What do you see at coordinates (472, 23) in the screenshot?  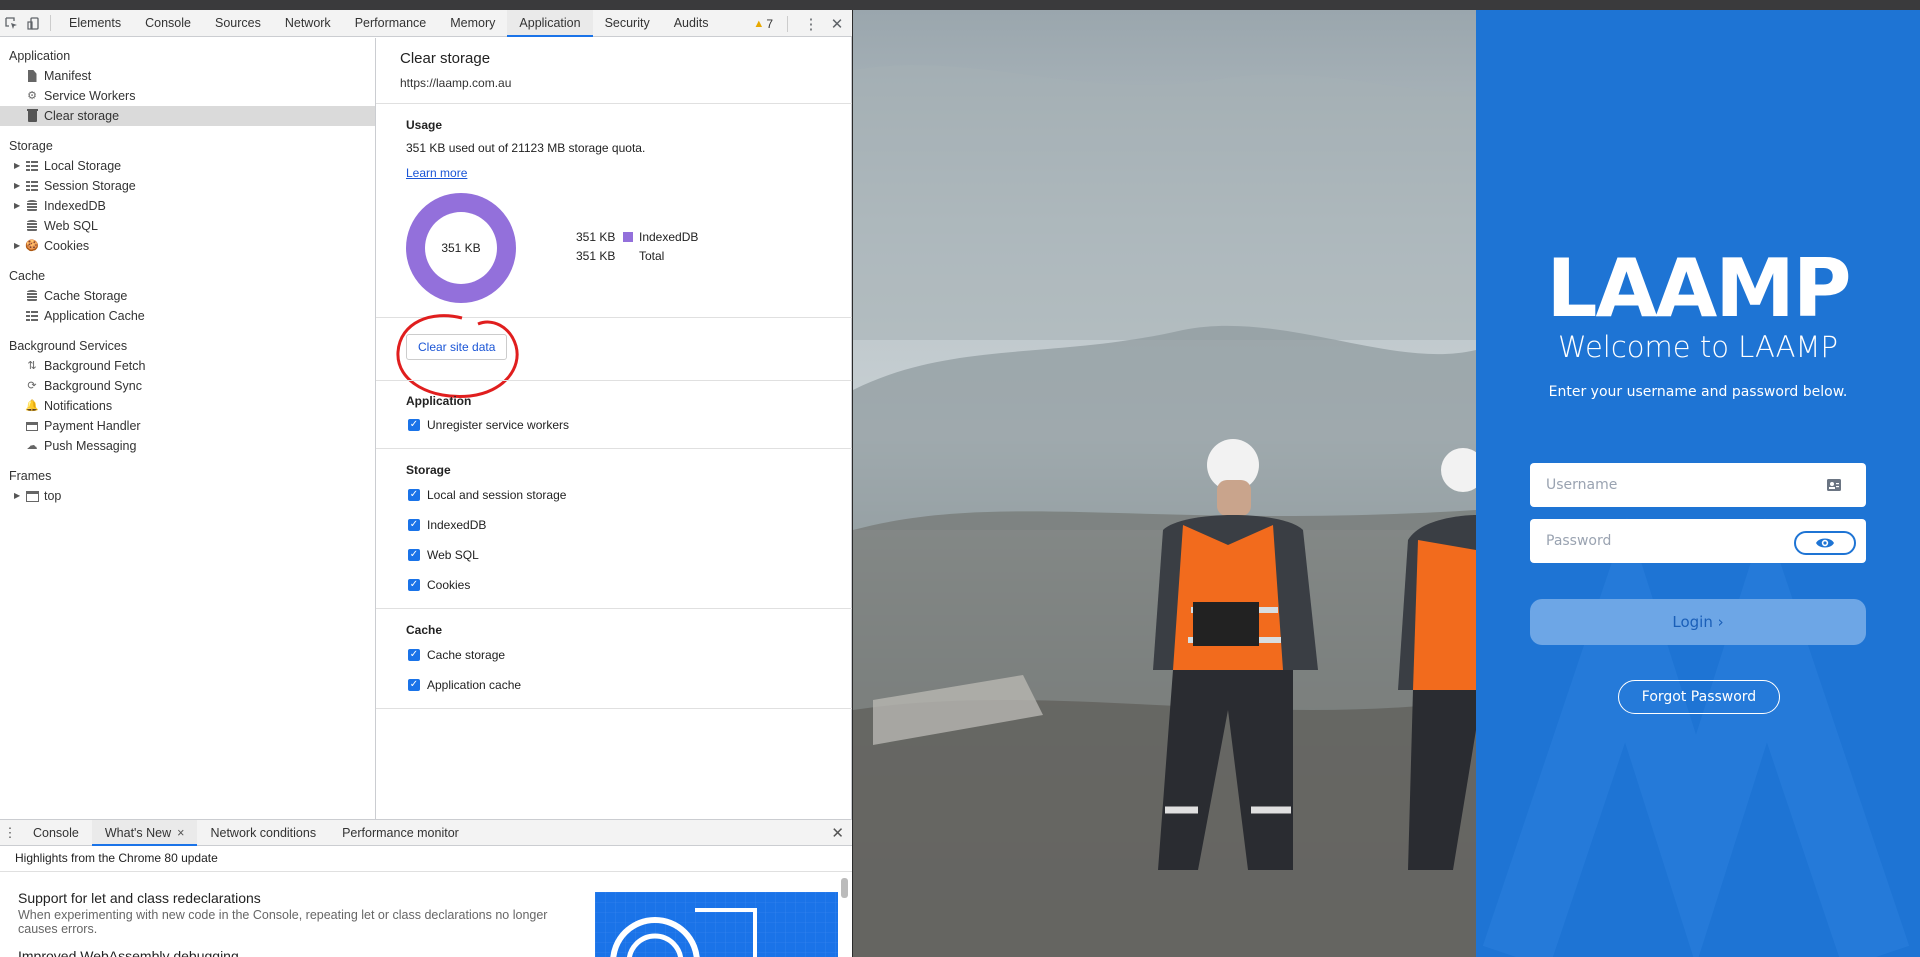 I see `tab-memory: Memory` at bounding box center [472, 23].